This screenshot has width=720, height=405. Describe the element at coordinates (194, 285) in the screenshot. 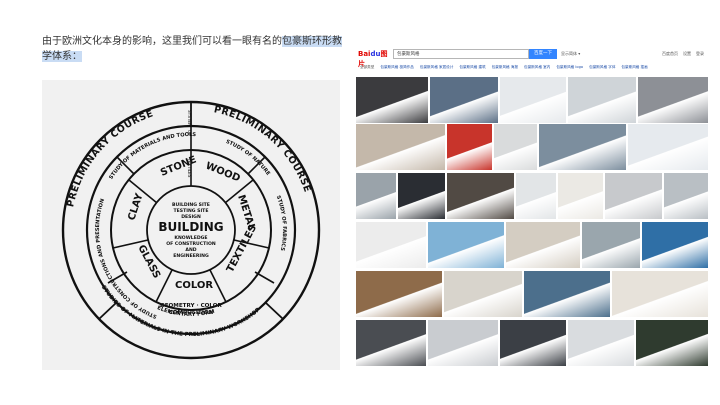

I see `sector-color: COLOR` at that location.